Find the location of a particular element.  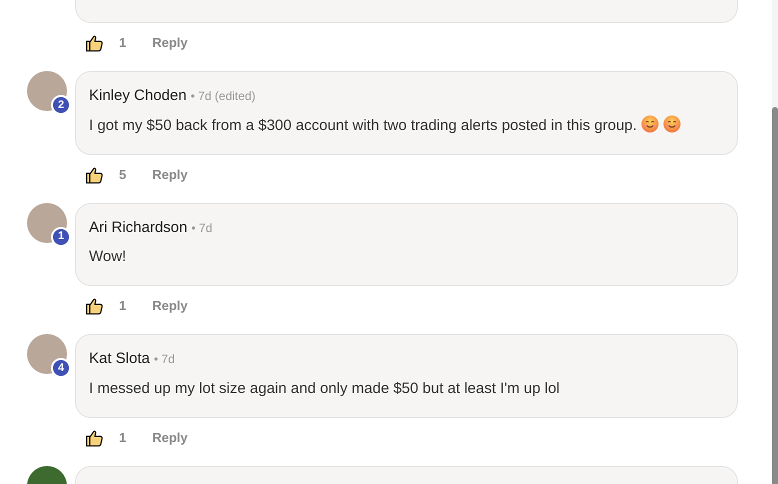

avatar is located at coordinates (47, 354).